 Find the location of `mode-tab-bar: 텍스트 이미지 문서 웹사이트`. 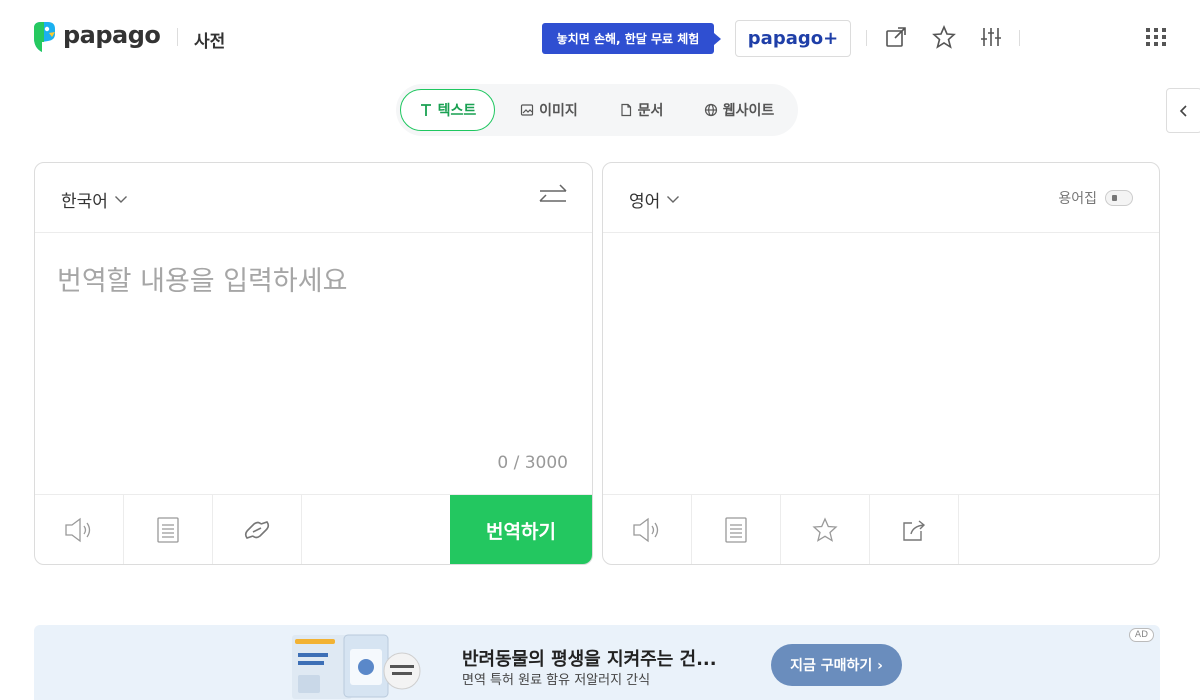

mode-tab-bar: 텍스트 이미지 문서 웹사이트 is located at coordinates (597, 110).